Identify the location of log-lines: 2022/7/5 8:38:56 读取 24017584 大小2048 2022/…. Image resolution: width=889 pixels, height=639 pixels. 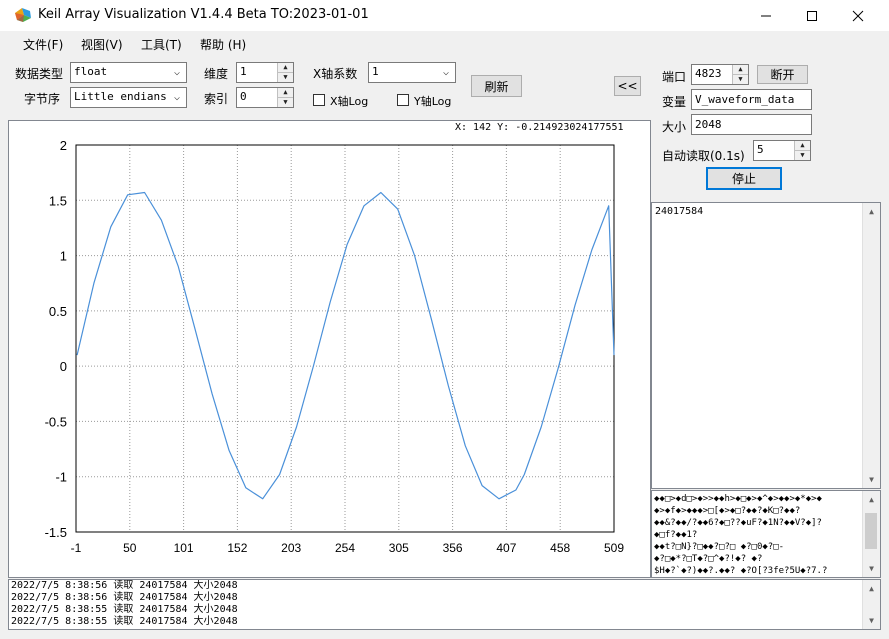
(444, 604).